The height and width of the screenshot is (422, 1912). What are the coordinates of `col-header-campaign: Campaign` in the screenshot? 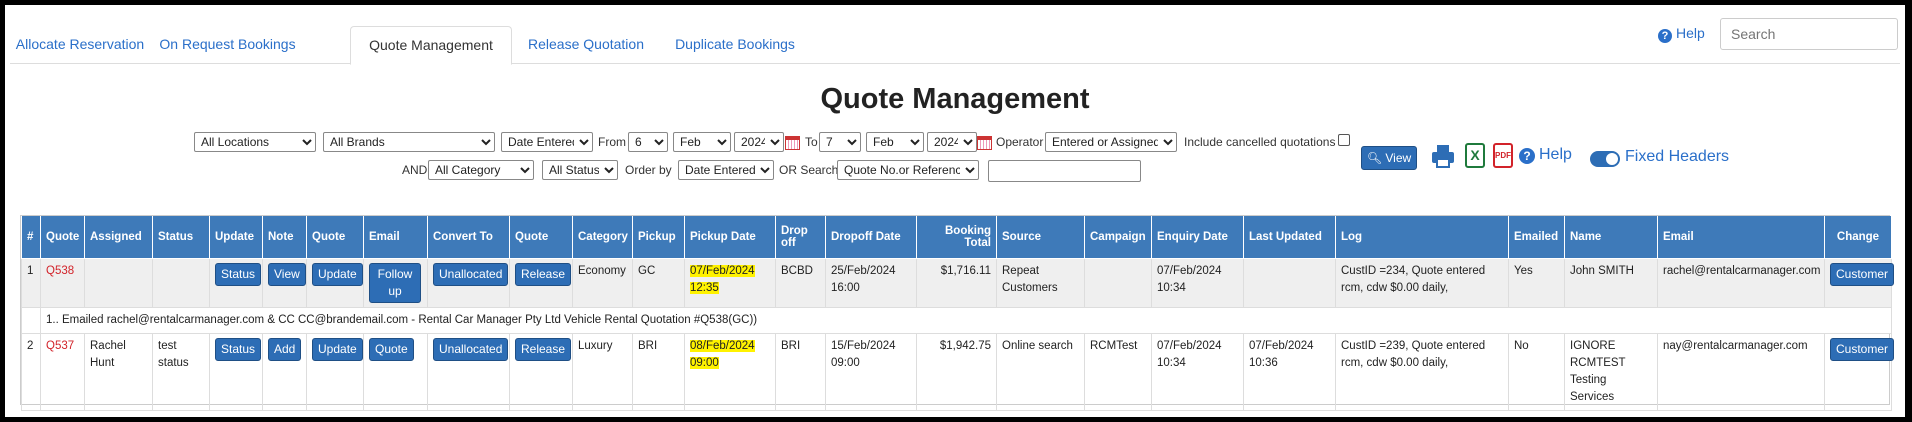 It's located at (1118, 237).